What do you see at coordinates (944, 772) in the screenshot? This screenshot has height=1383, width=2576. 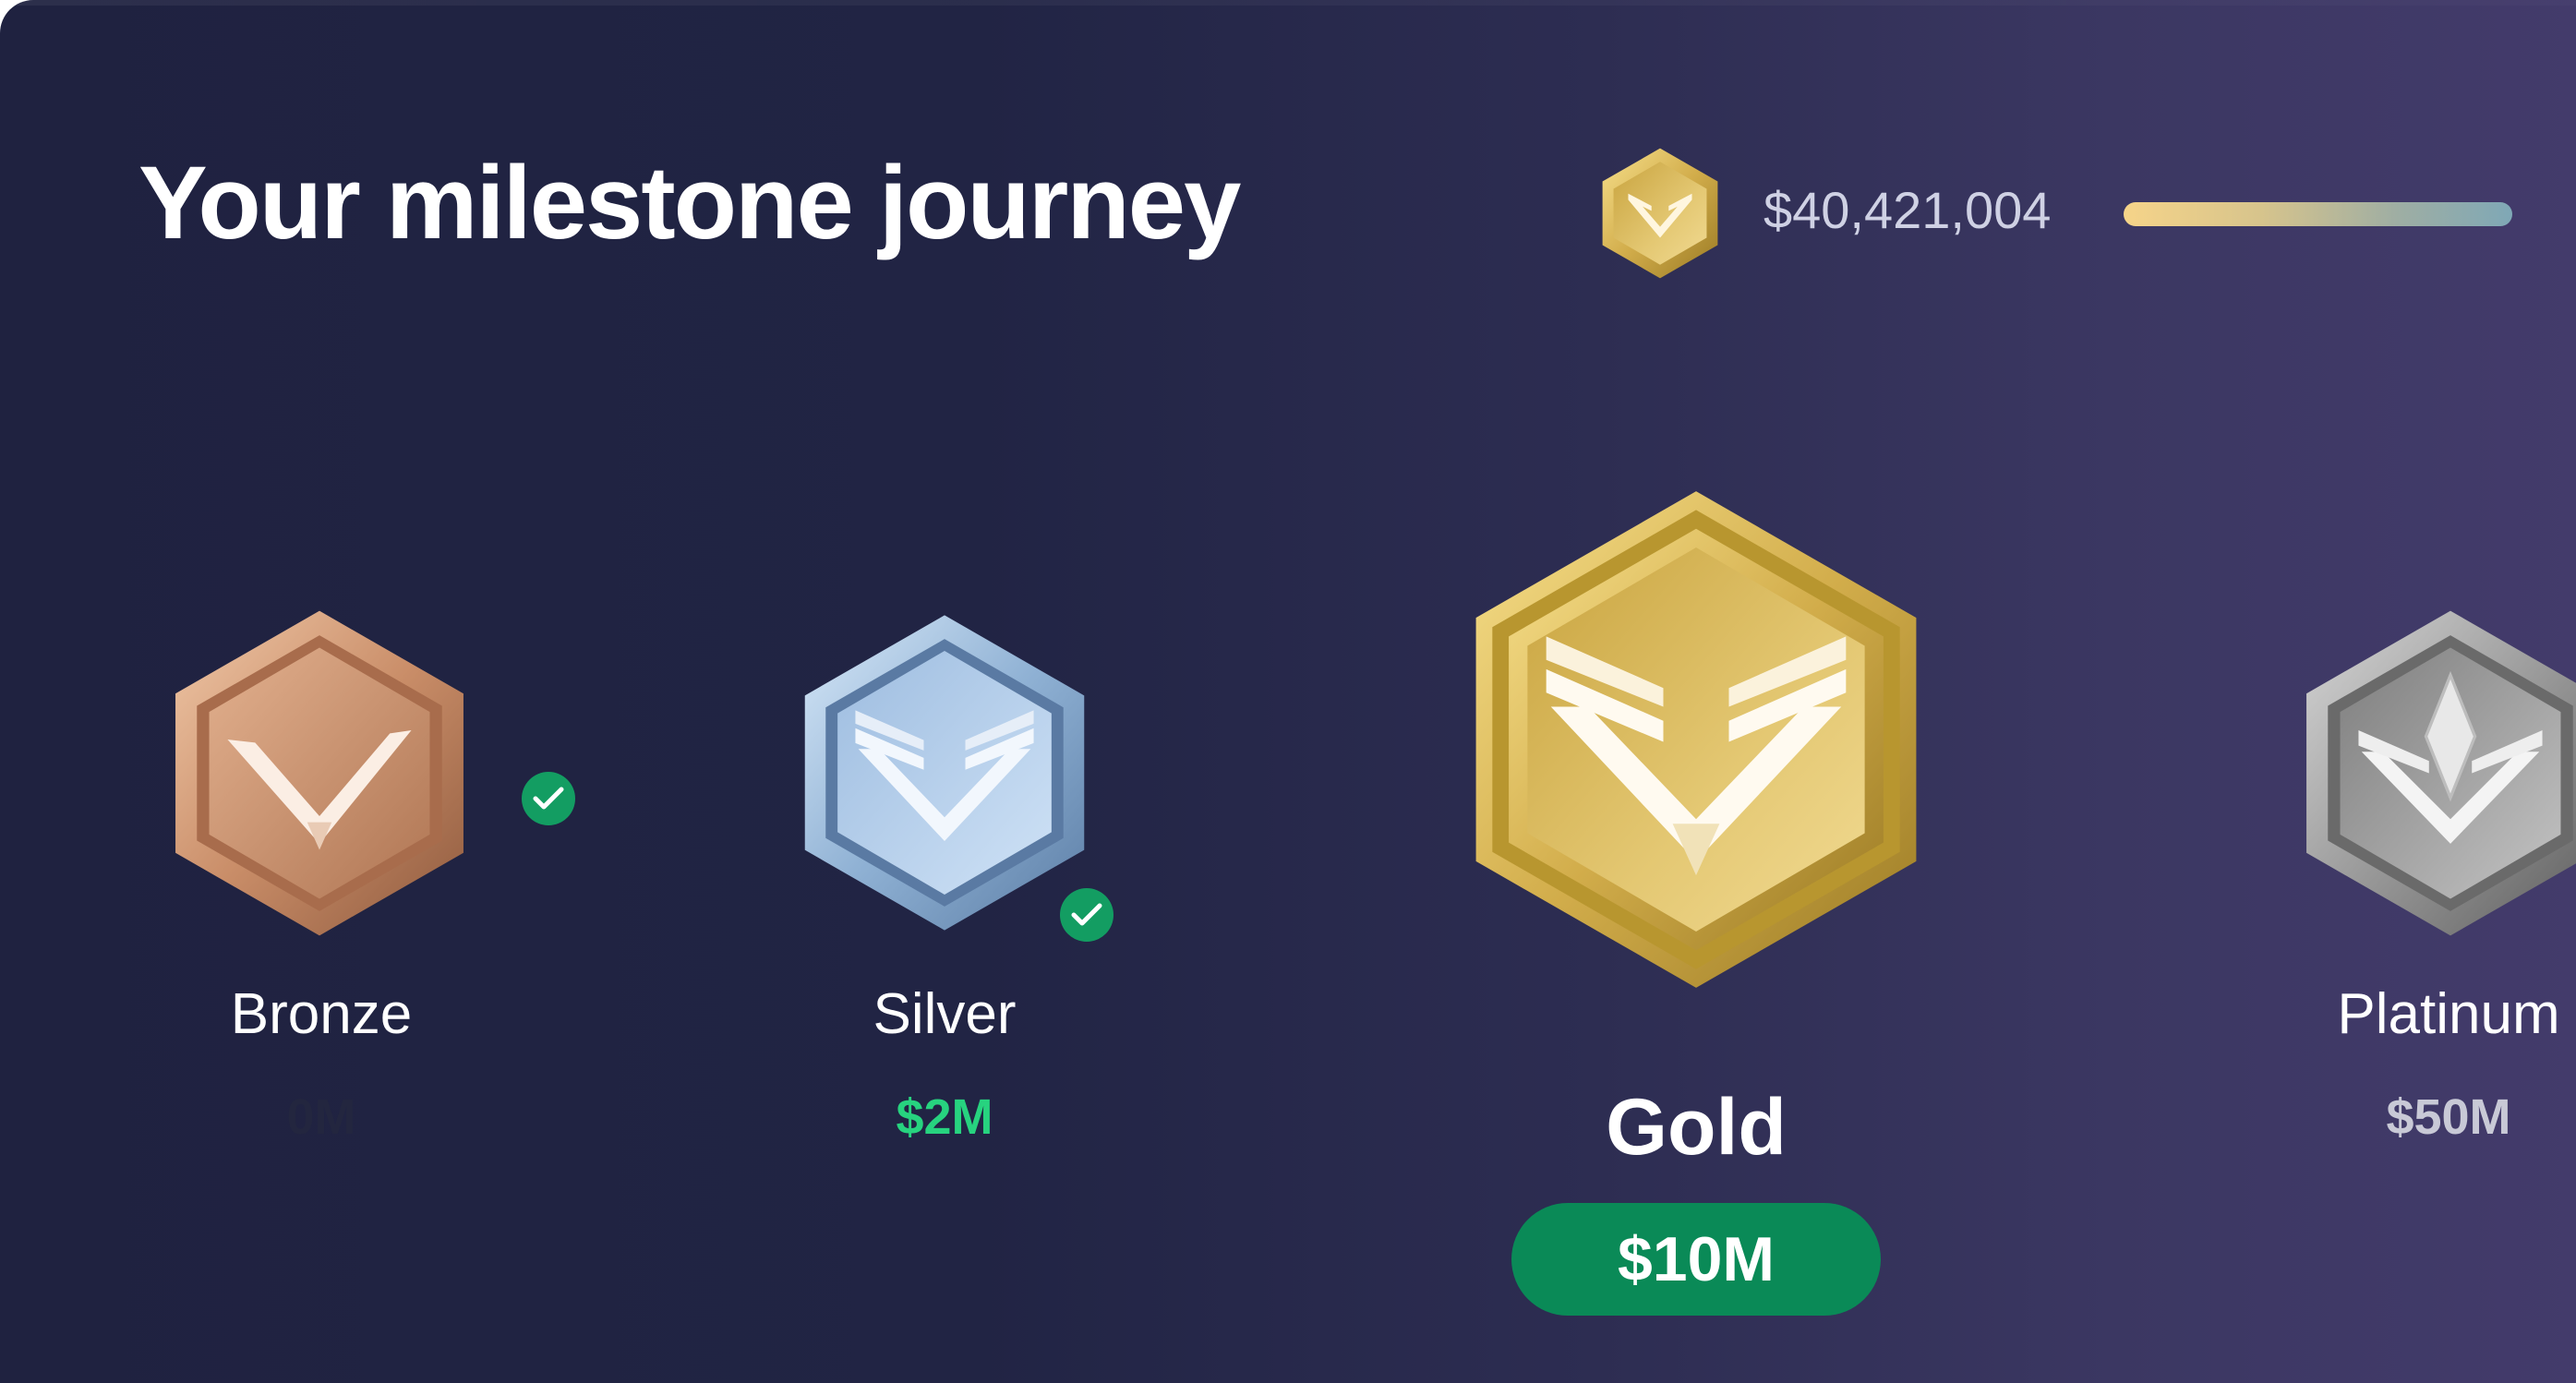 I see `silver-badge-icon` at bounding box center [944, 772].